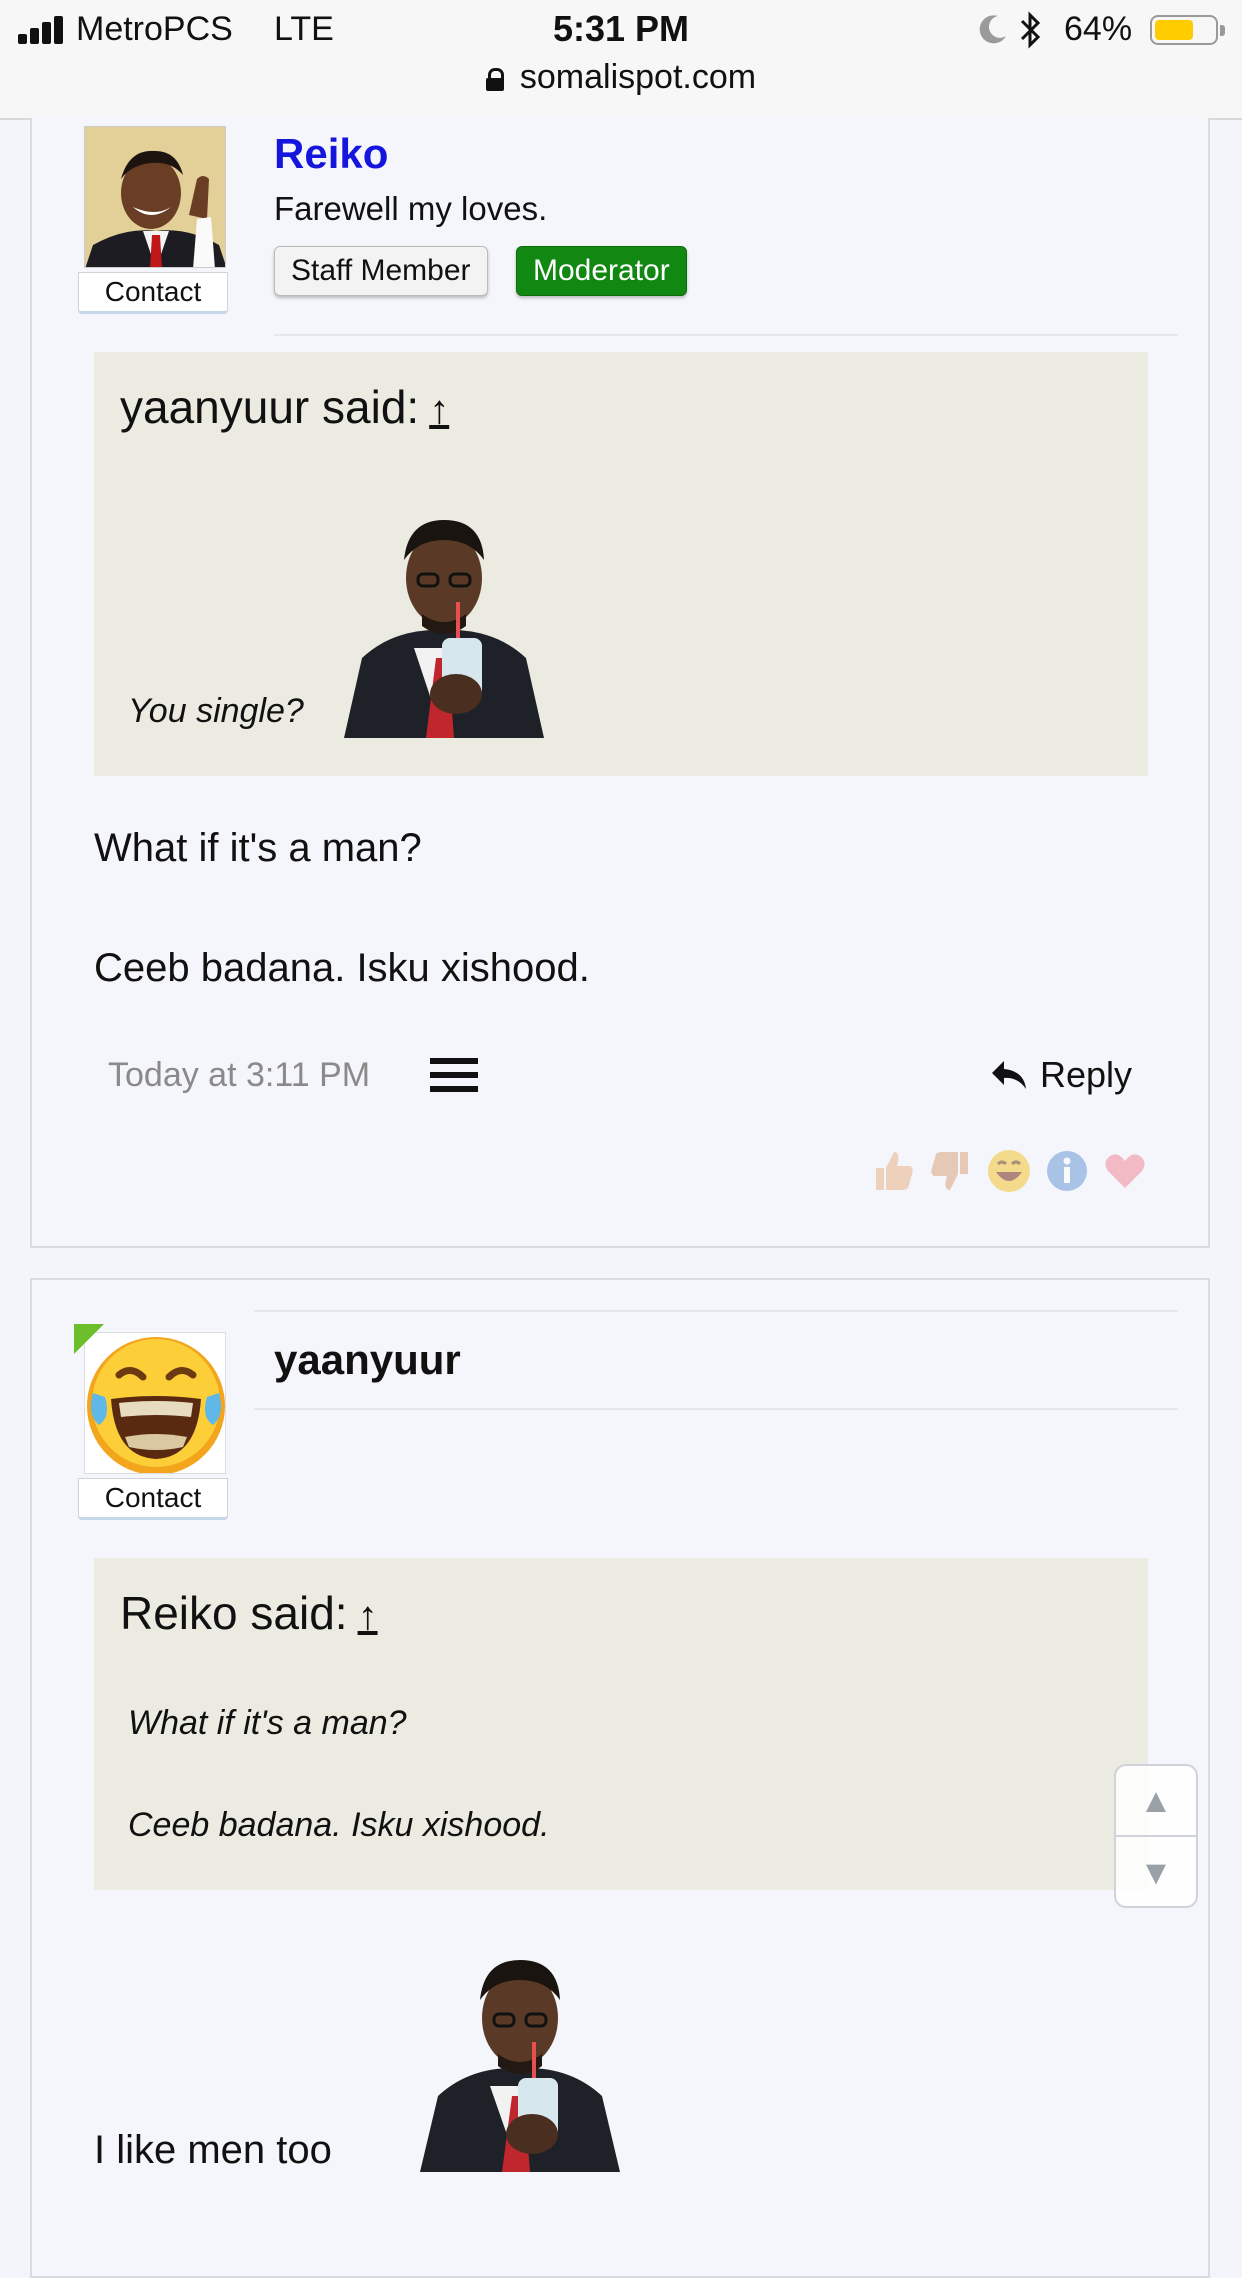 The width and height of the screenshot is (1242, 2278). Describe the element at coordinates (89, 1339) in the screenshot. I see `online-indicator` at that location.